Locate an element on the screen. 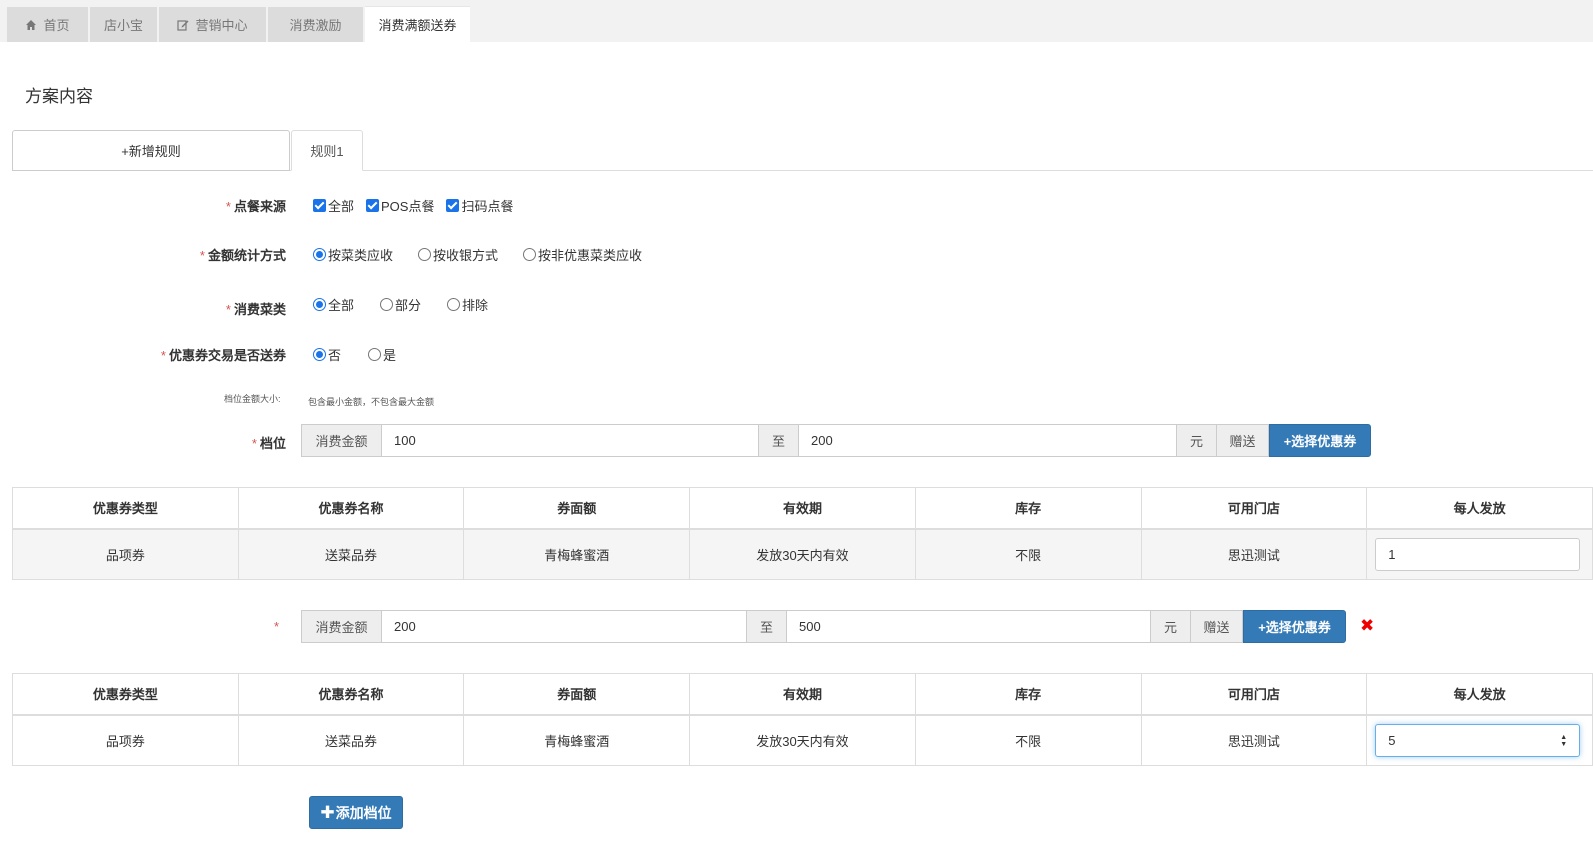 Image resolution: width=1593 pixels, height=856 pixels. home-icon is located at coordinates (31, 24).